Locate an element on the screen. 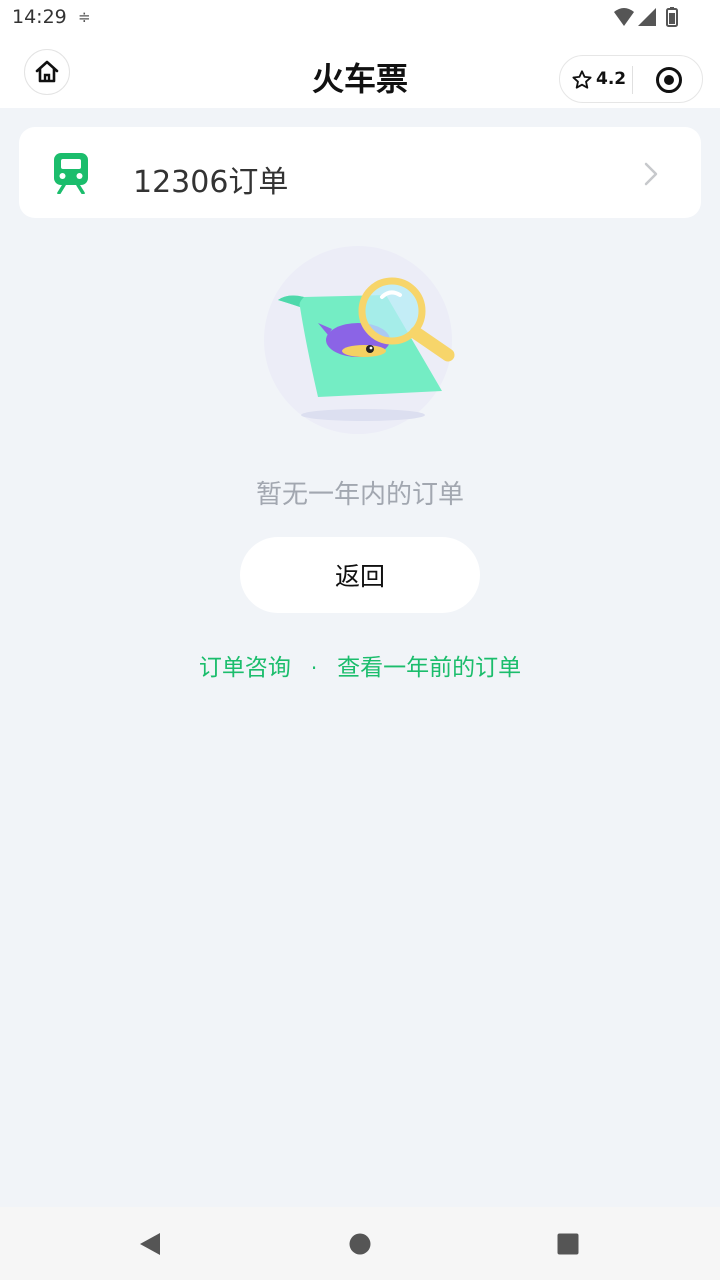 This screenshot has height=1280, width=720. order-card-12306: 12306订单 is located at coordinates (360, 172).